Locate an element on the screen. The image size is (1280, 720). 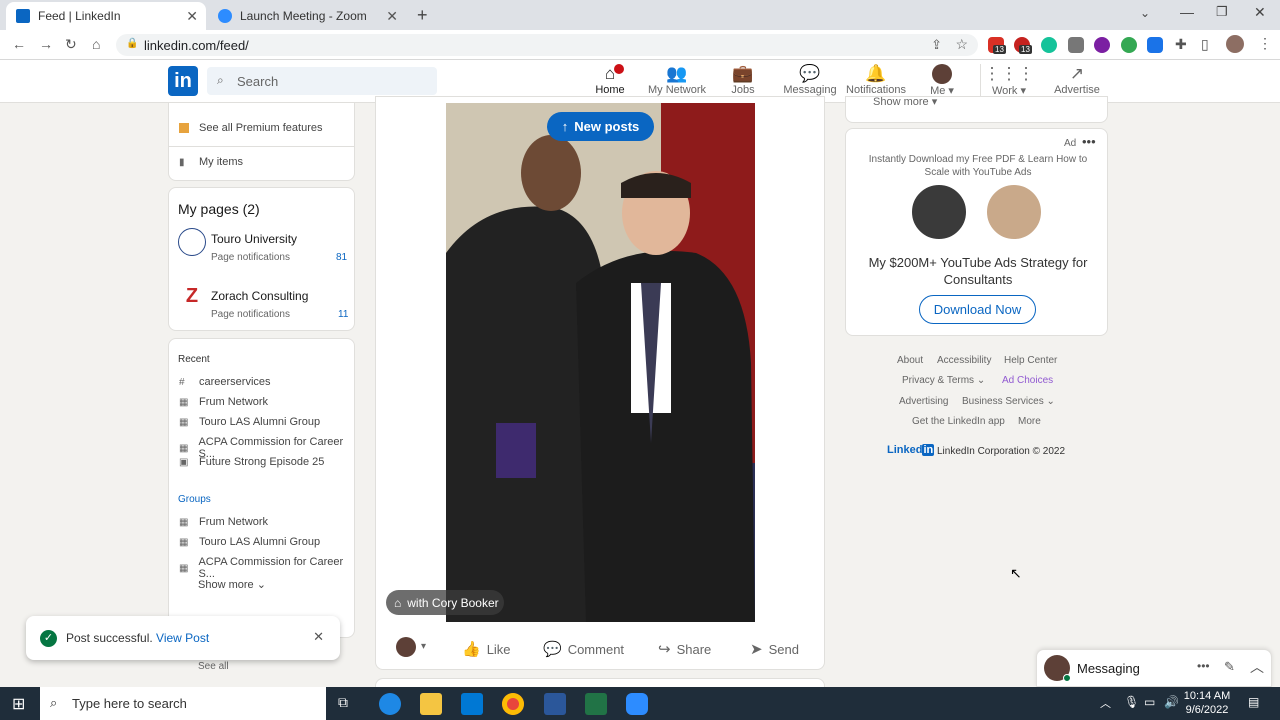
excel-icon is located at coordinates (596, 704).